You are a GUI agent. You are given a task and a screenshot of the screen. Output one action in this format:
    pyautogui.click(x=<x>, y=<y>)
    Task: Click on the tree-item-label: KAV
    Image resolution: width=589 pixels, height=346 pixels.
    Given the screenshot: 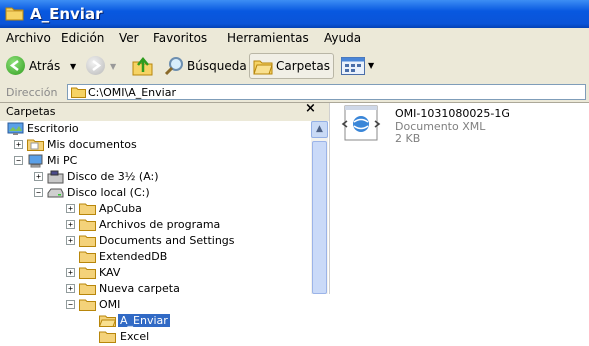 What is the action you would take?
    pyautogui.click(x=110, y=272)
    